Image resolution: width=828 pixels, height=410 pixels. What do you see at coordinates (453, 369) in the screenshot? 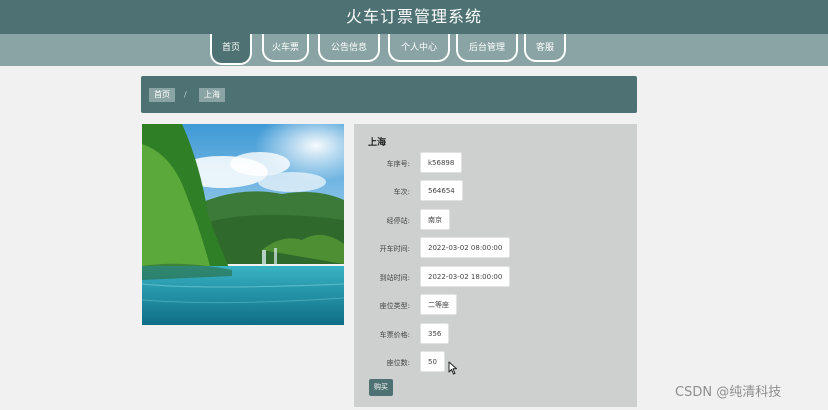
I see `mouse-pointer-icon` at bounding box center [453, 369].